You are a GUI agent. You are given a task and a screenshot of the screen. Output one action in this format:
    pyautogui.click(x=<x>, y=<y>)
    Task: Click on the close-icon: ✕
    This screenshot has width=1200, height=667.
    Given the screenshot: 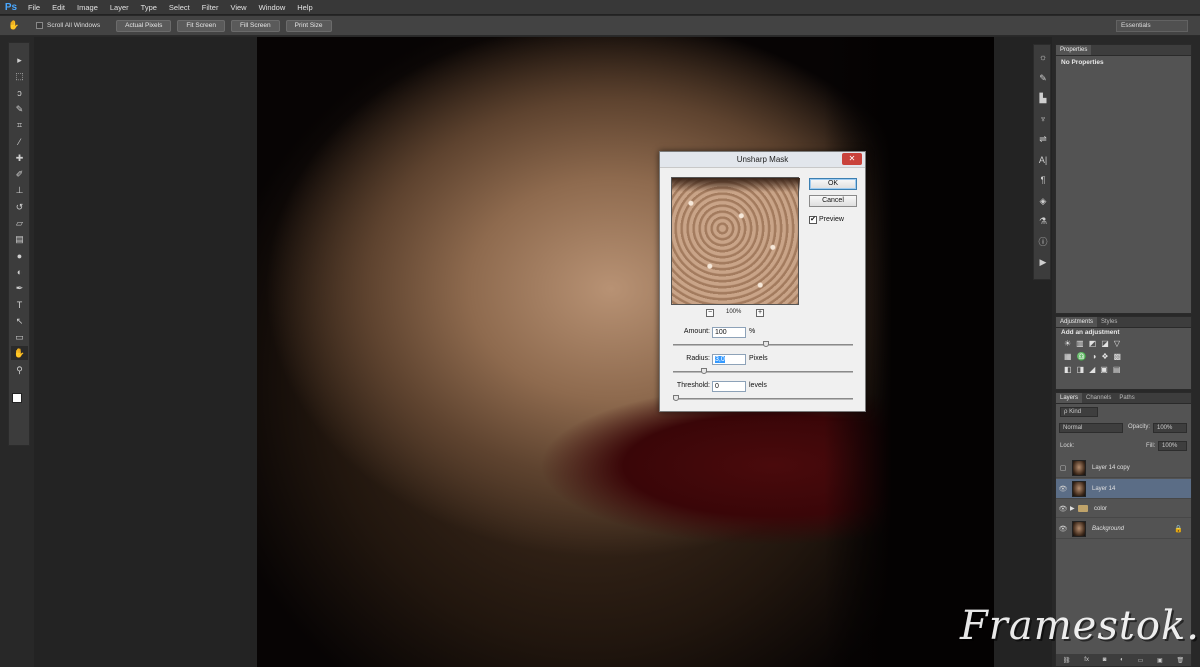 What is the action you would take?
    pyautogui.click(x=852, y=159)
    